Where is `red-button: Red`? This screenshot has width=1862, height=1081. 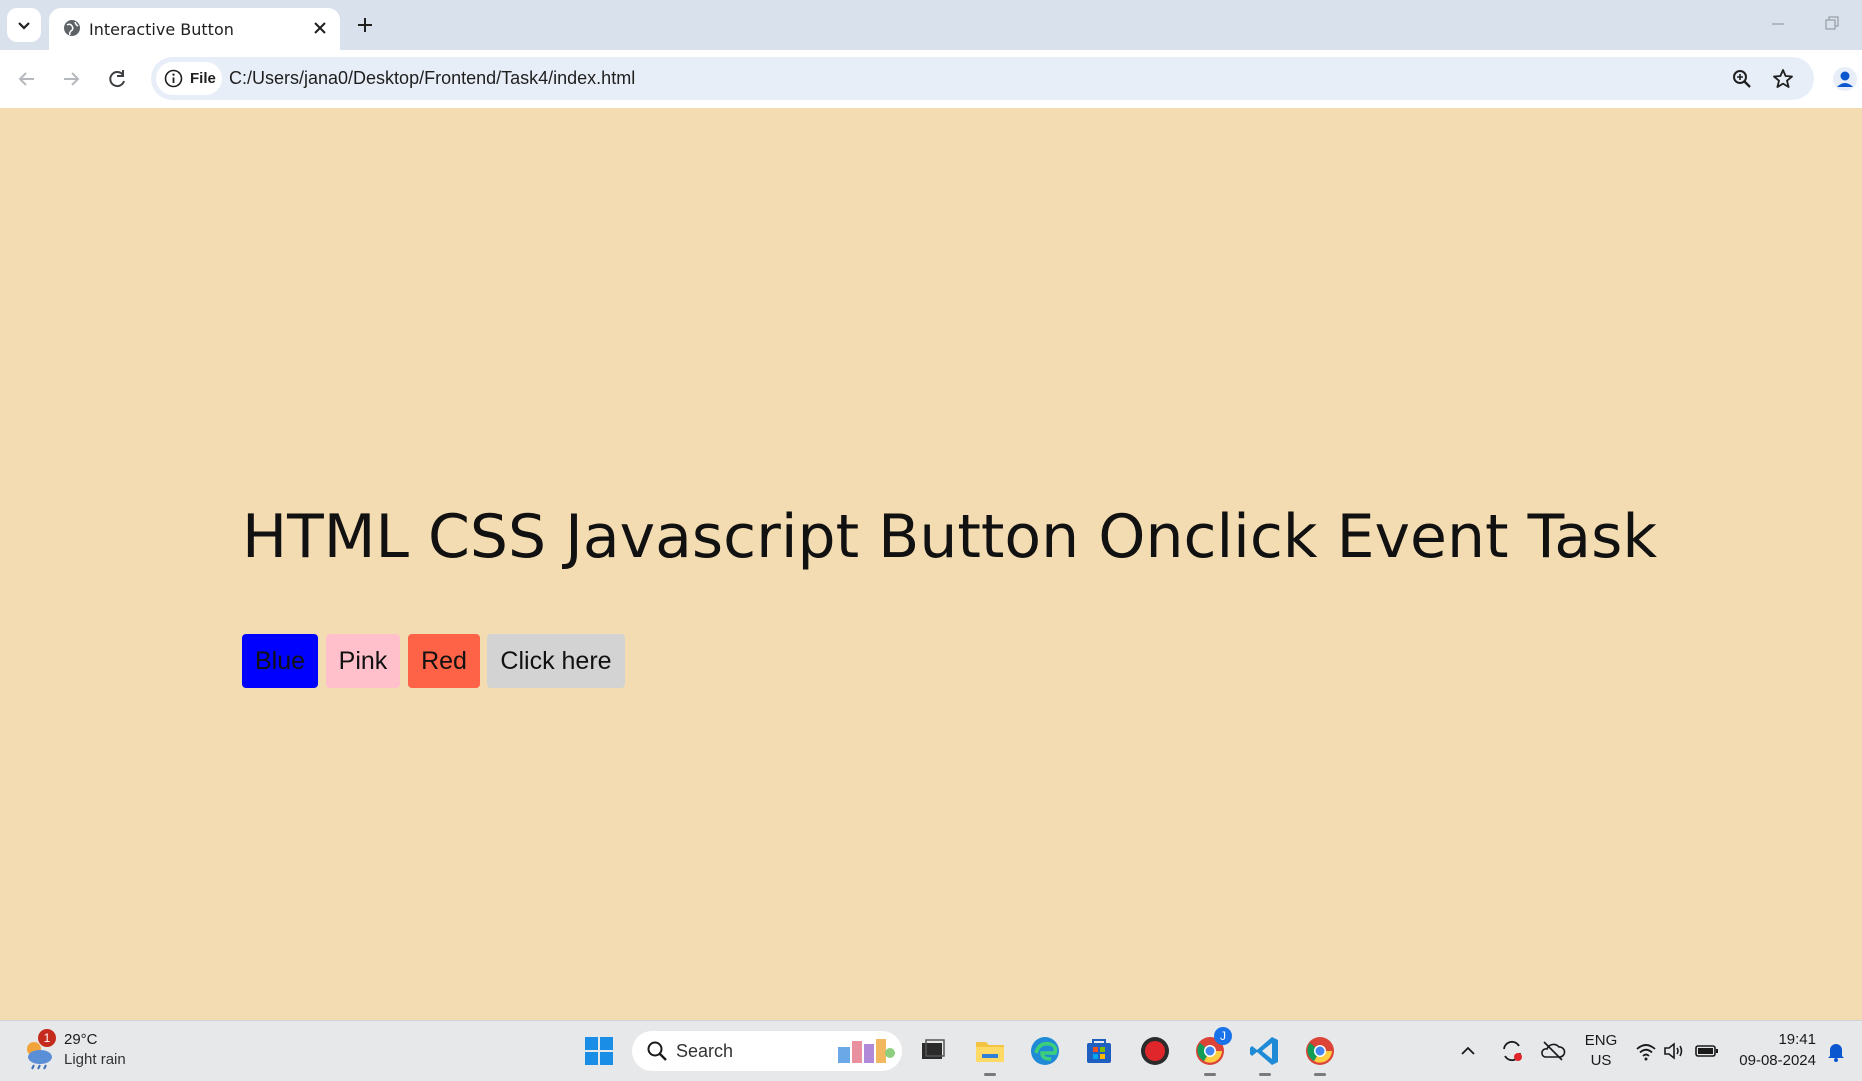
red-button: Red is located at coordinates (444, 661).